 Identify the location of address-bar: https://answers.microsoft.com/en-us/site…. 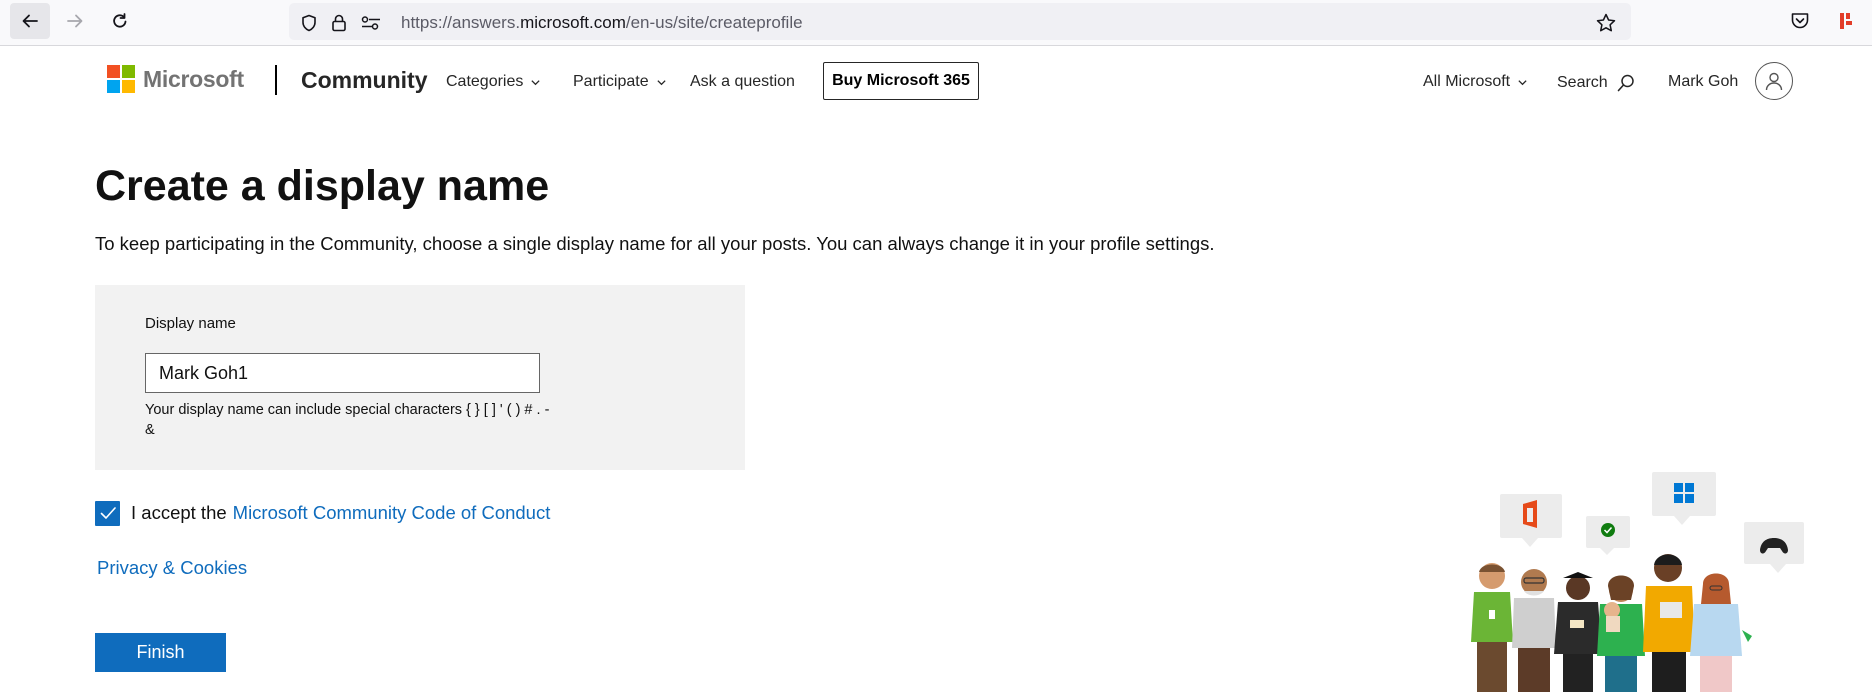
(960, 21).